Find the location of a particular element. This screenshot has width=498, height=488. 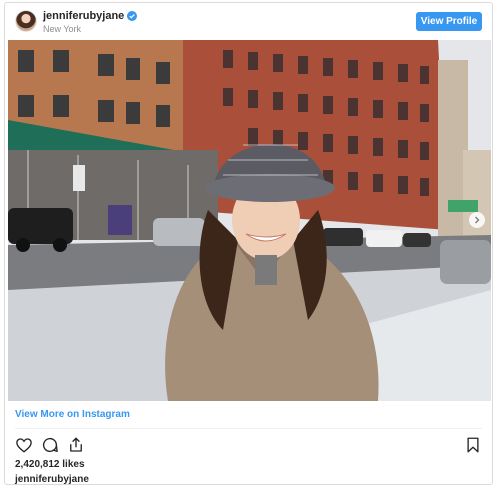

bookmark-icon is located at coordinates (473, 445).